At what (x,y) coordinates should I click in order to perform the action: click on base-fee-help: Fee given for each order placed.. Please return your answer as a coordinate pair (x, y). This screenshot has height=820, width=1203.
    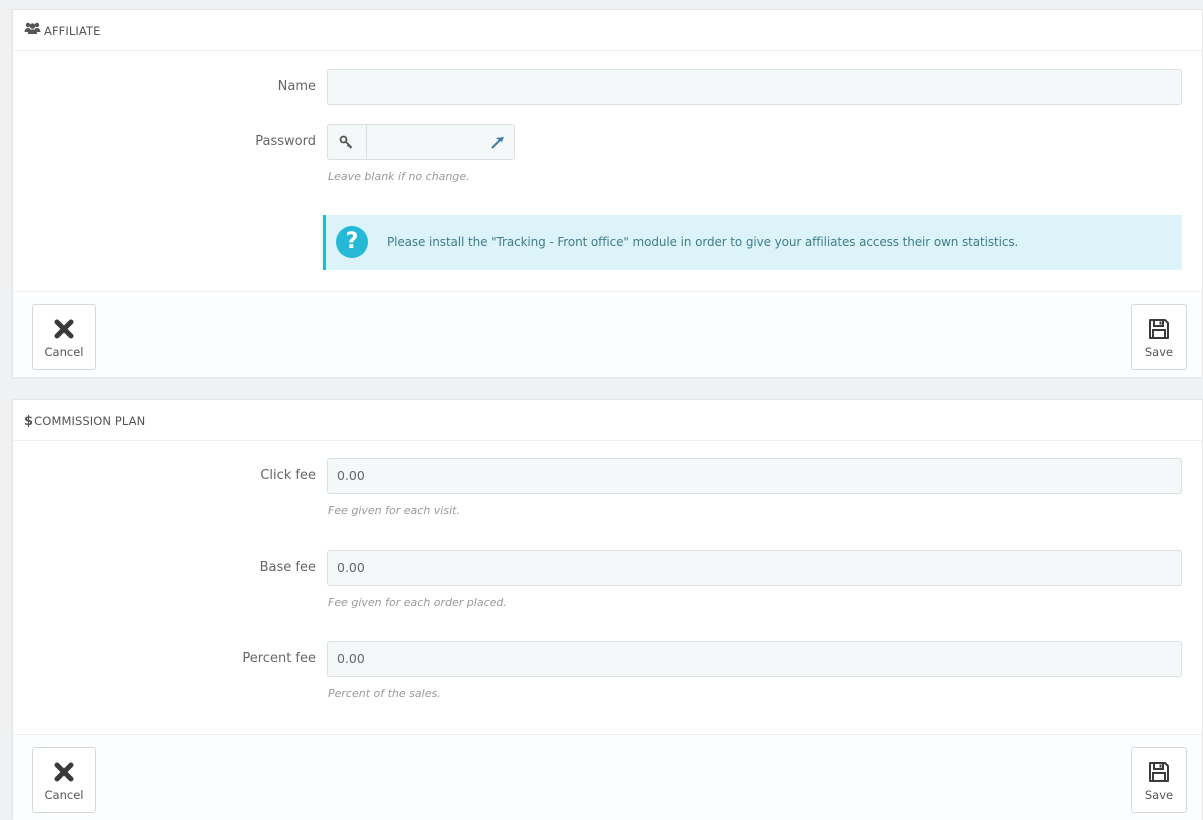
    Looking at the image, I should click on (417, 602).